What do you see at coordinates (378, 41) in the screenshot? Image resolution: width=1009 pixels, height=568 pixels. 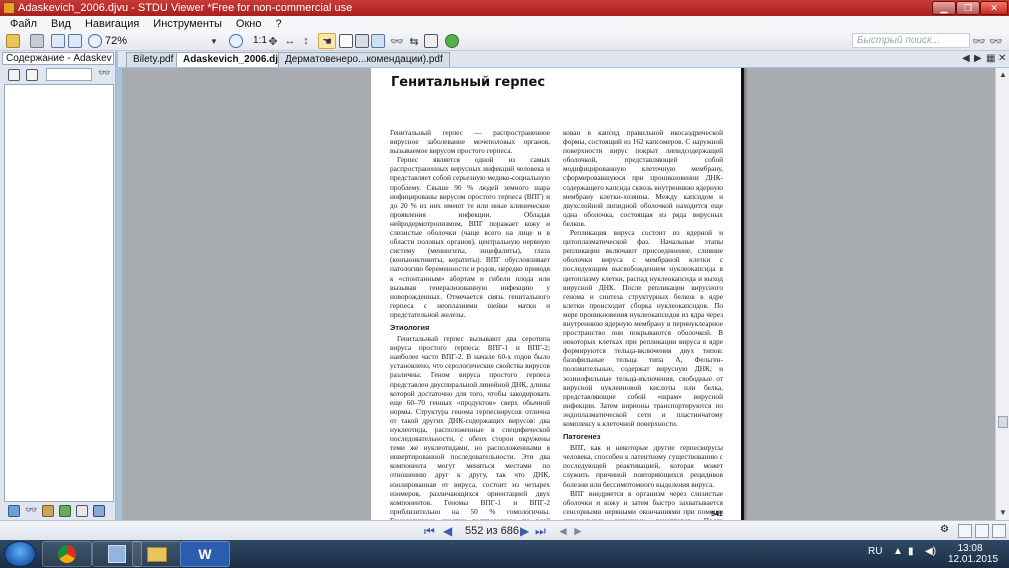 I see `snapshot-icon` at bounding box center [378, 41].